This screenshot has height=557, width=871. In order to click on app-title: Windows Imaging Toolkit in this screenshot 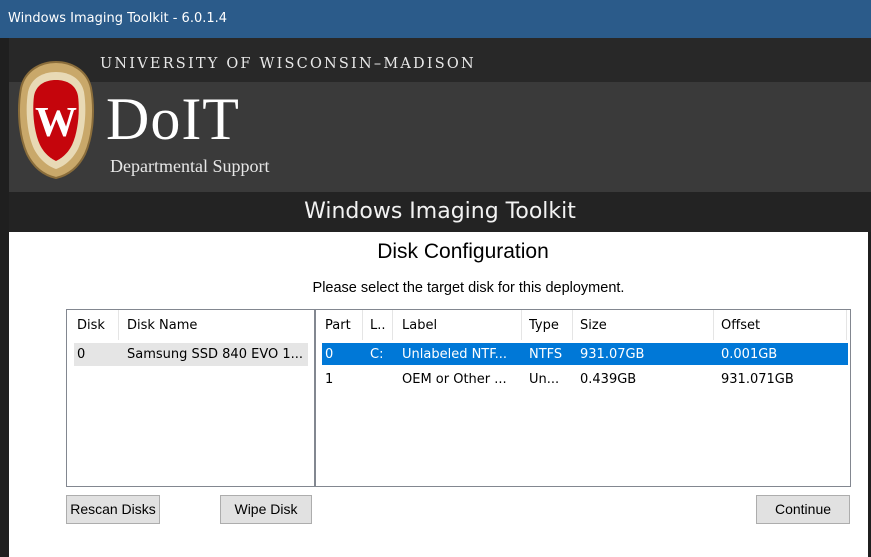, I will do `click(440, 211)`.